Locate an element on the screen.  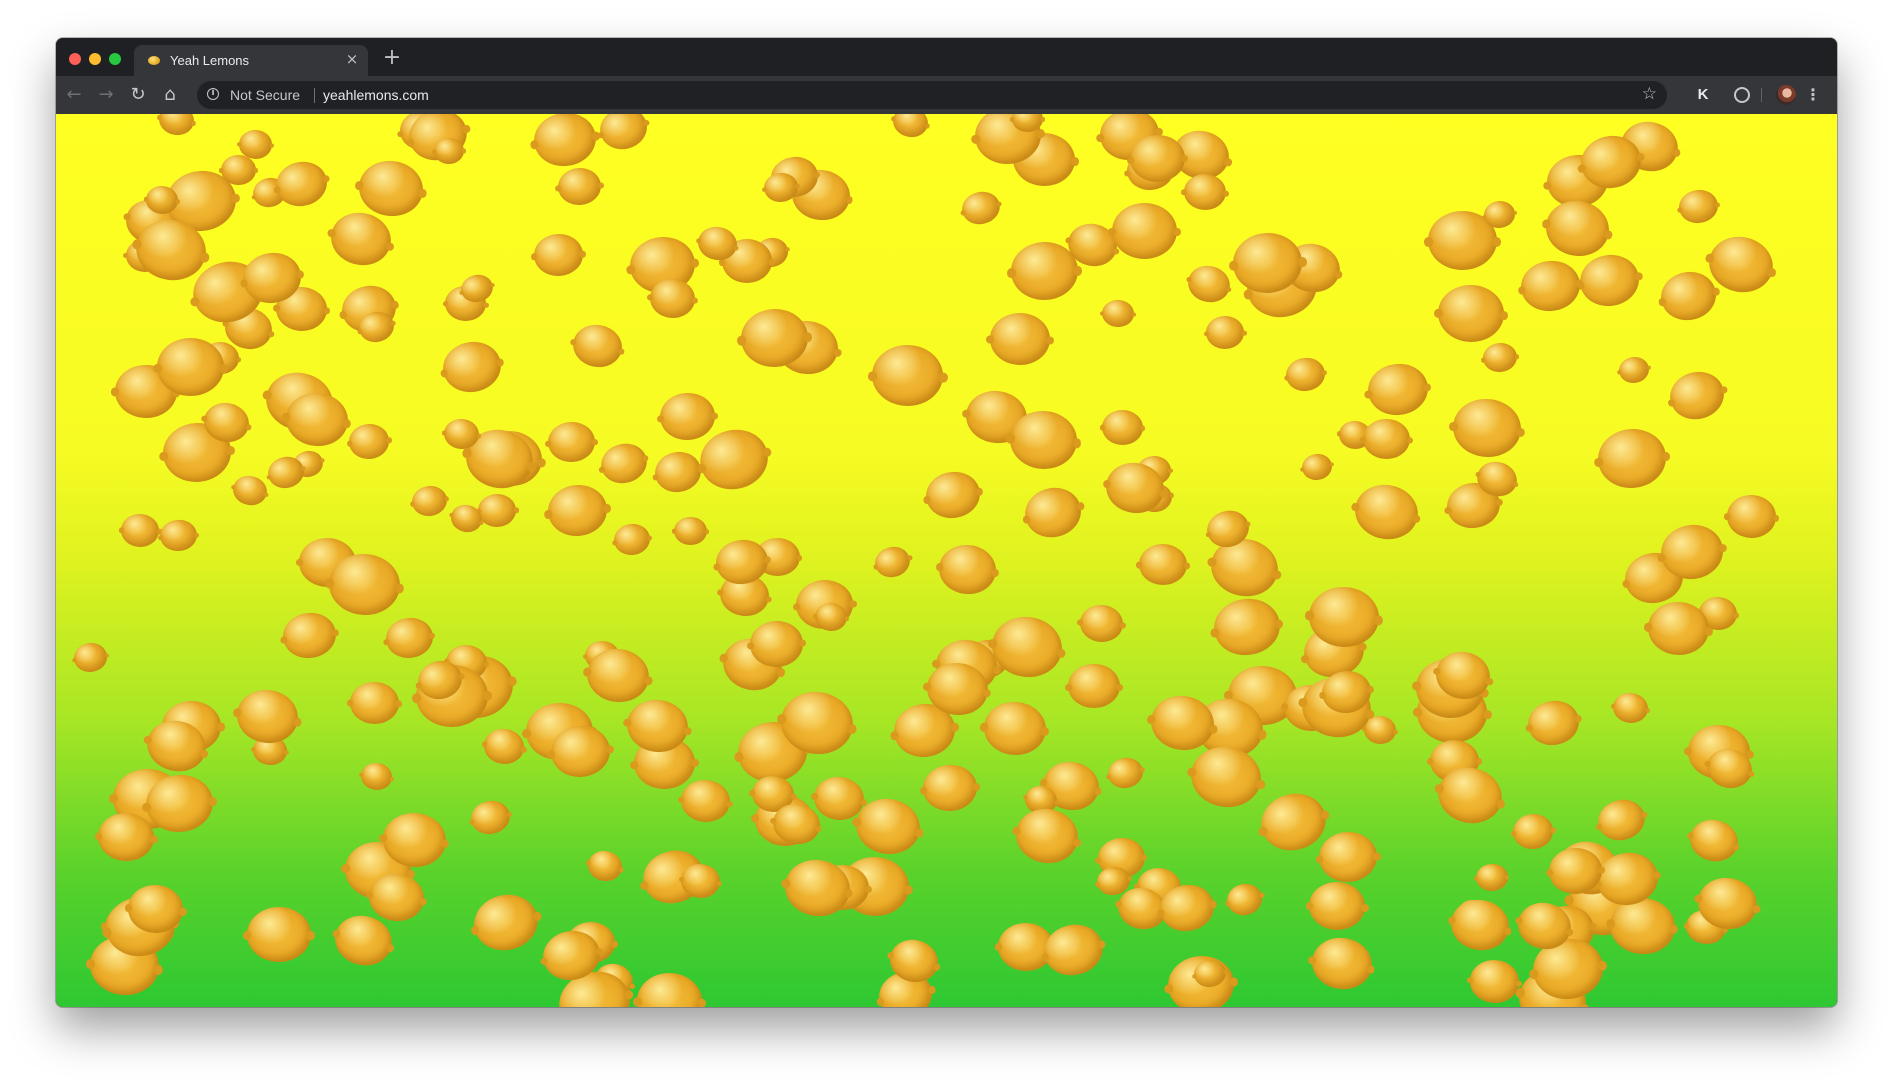
profile-avatar is located at coordinates (1786, 95).